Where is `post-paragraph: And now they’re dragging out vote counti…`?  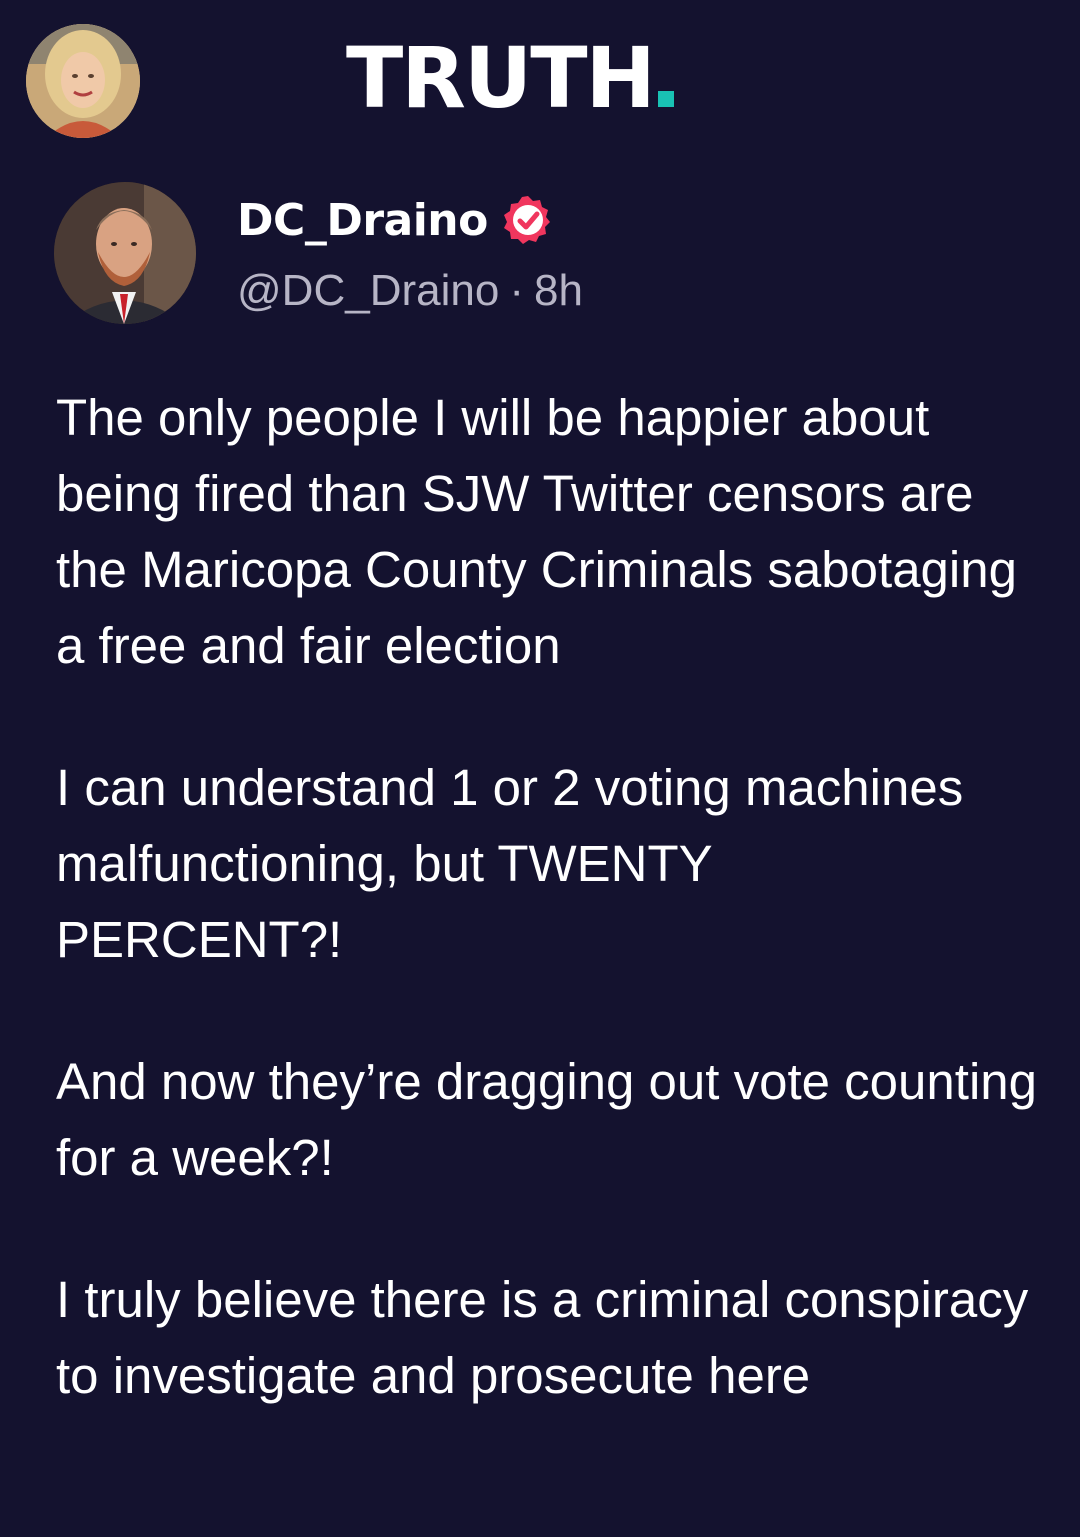
post-paragraph: And now they’re dragging out vote counti… is located at coordinates (547, 1119).